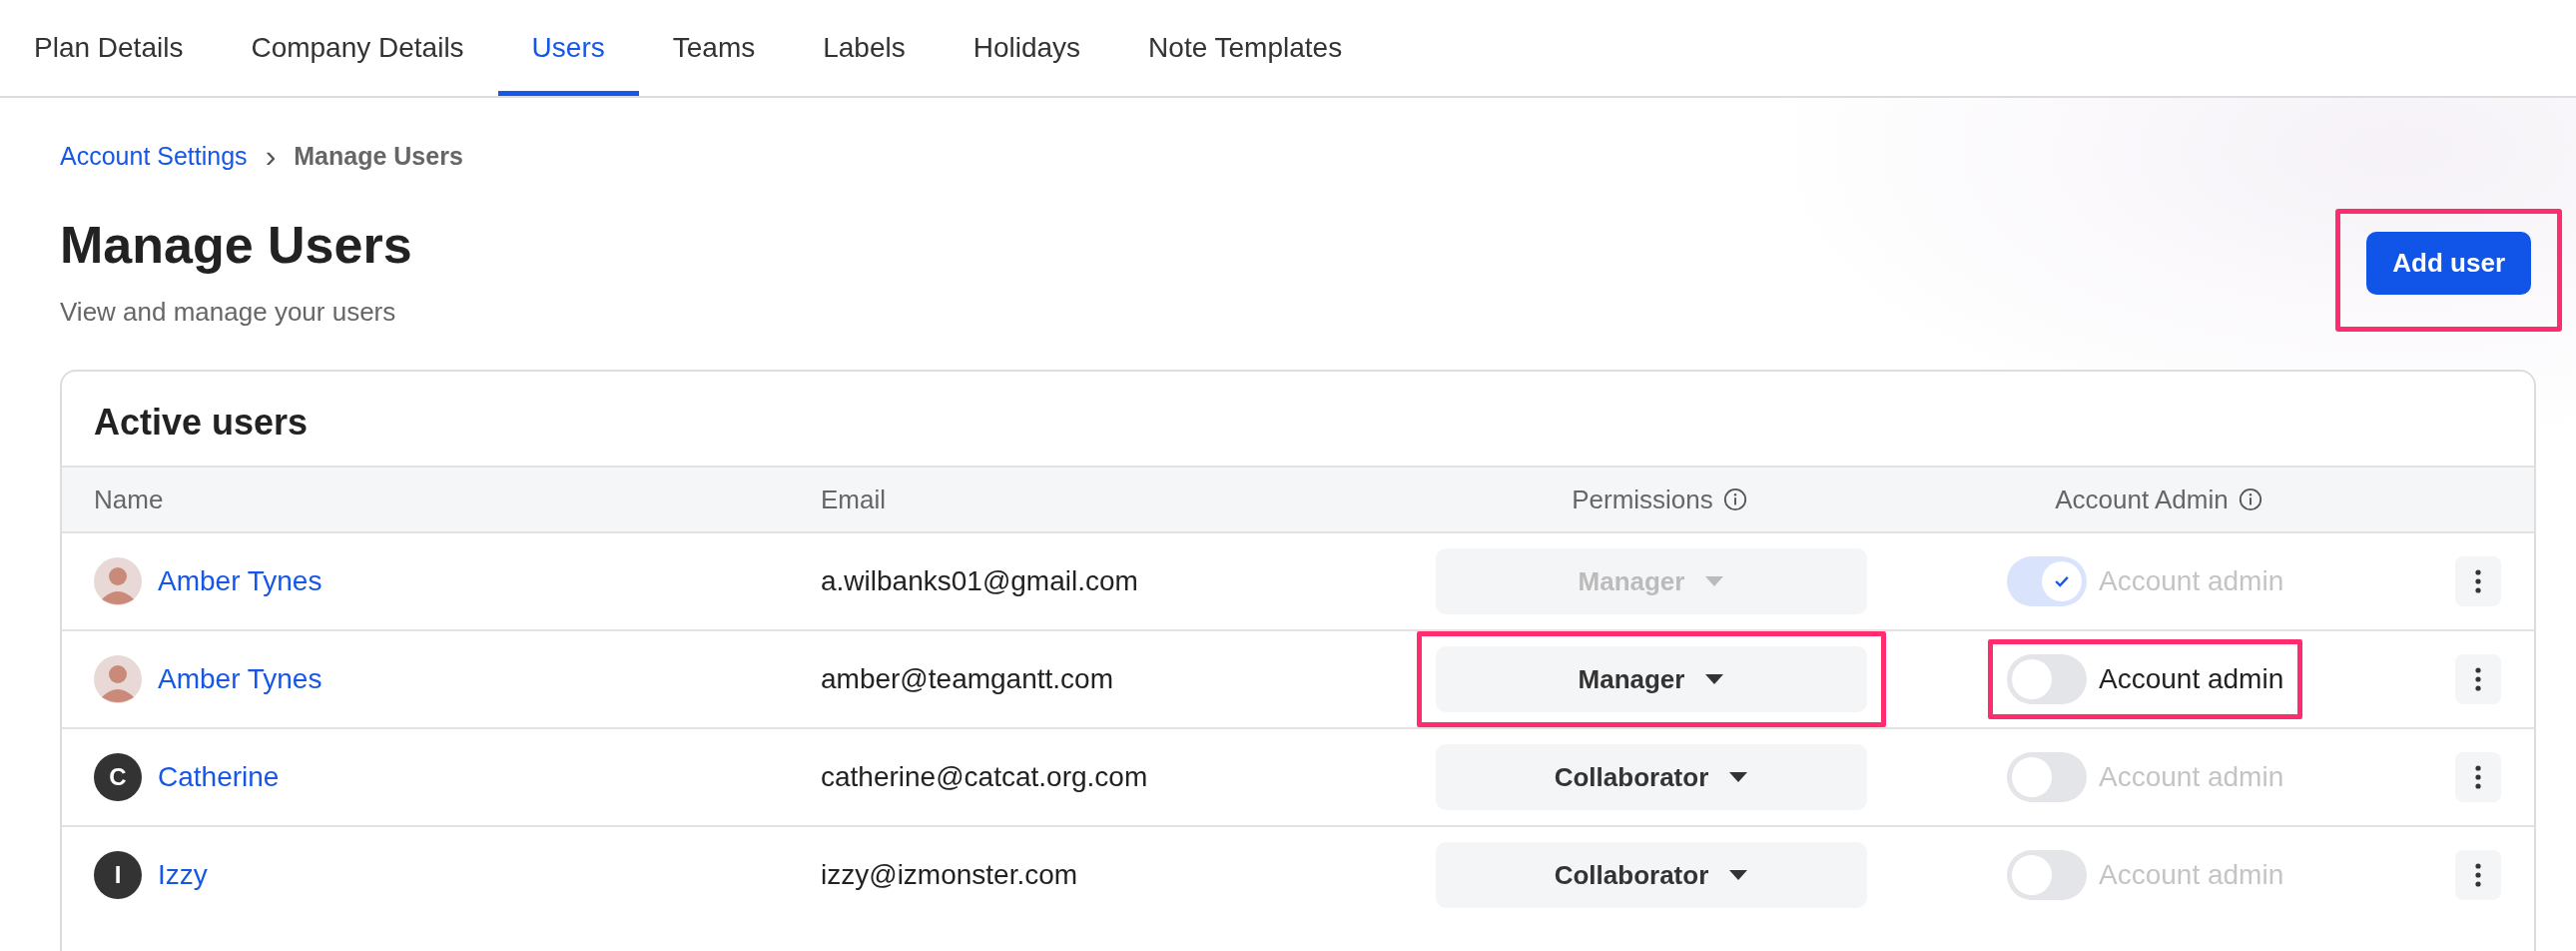 This screenshot has height=951, width=2576. I want to click on breadcrumb-current: Manage Users, so click(379, 156).